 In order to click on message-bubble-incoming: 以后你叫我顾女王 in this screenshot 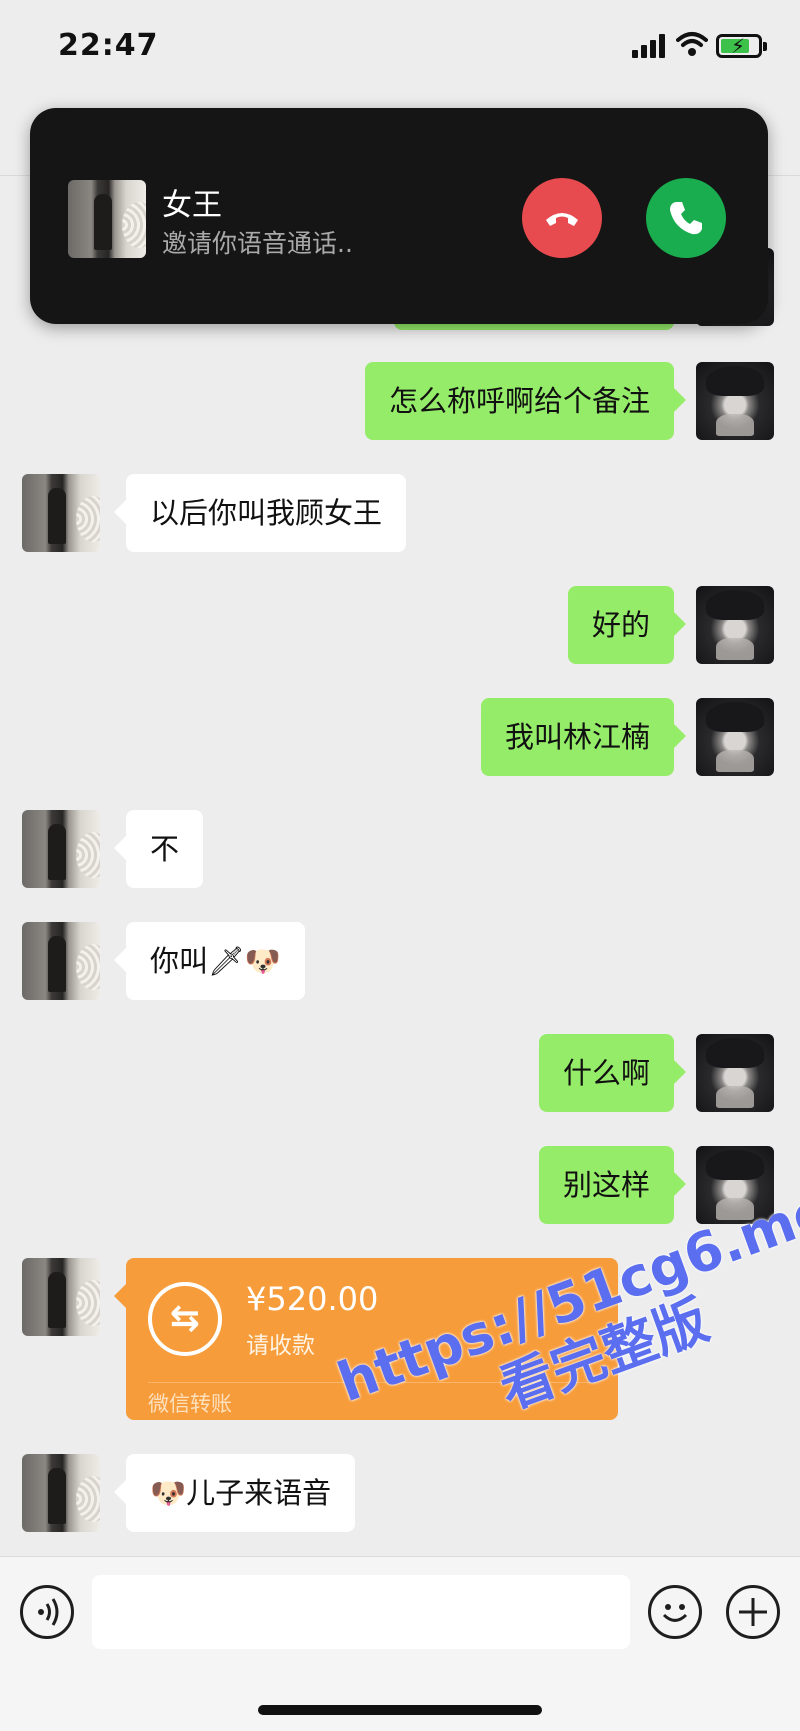, I will do `click(260, 513)`.